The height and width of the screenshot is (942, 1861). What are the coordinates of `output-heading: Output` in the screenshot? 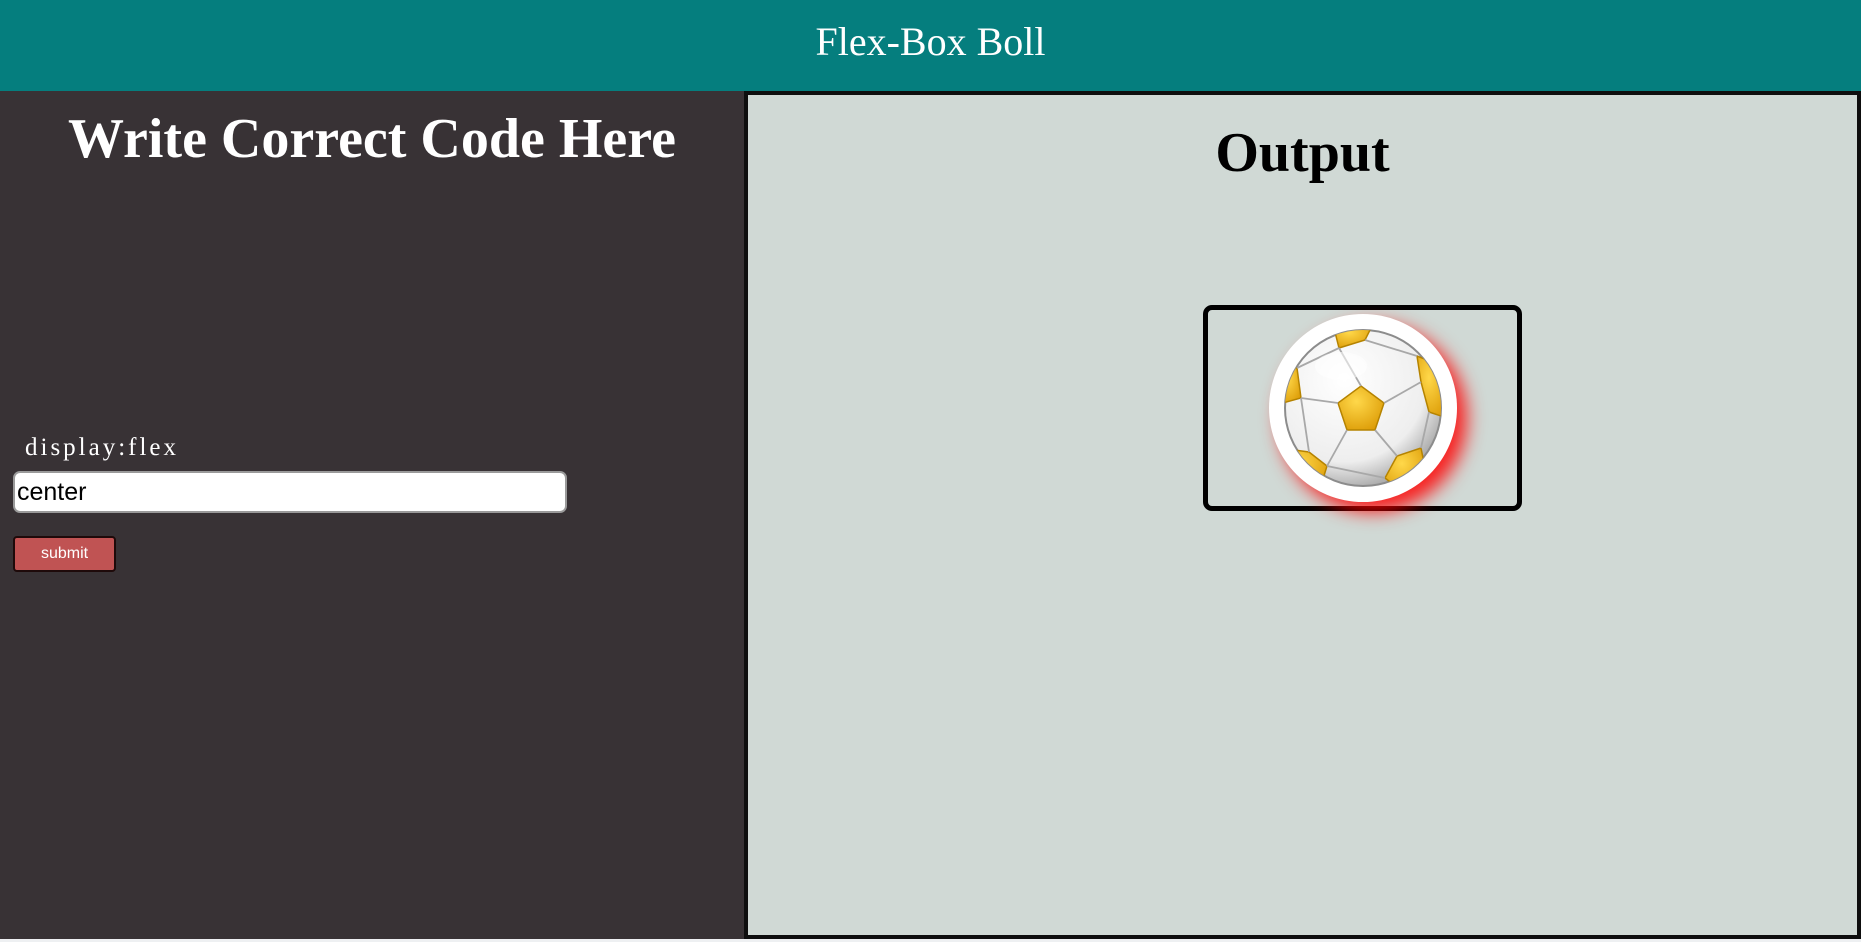 It's located at (1302, 153).